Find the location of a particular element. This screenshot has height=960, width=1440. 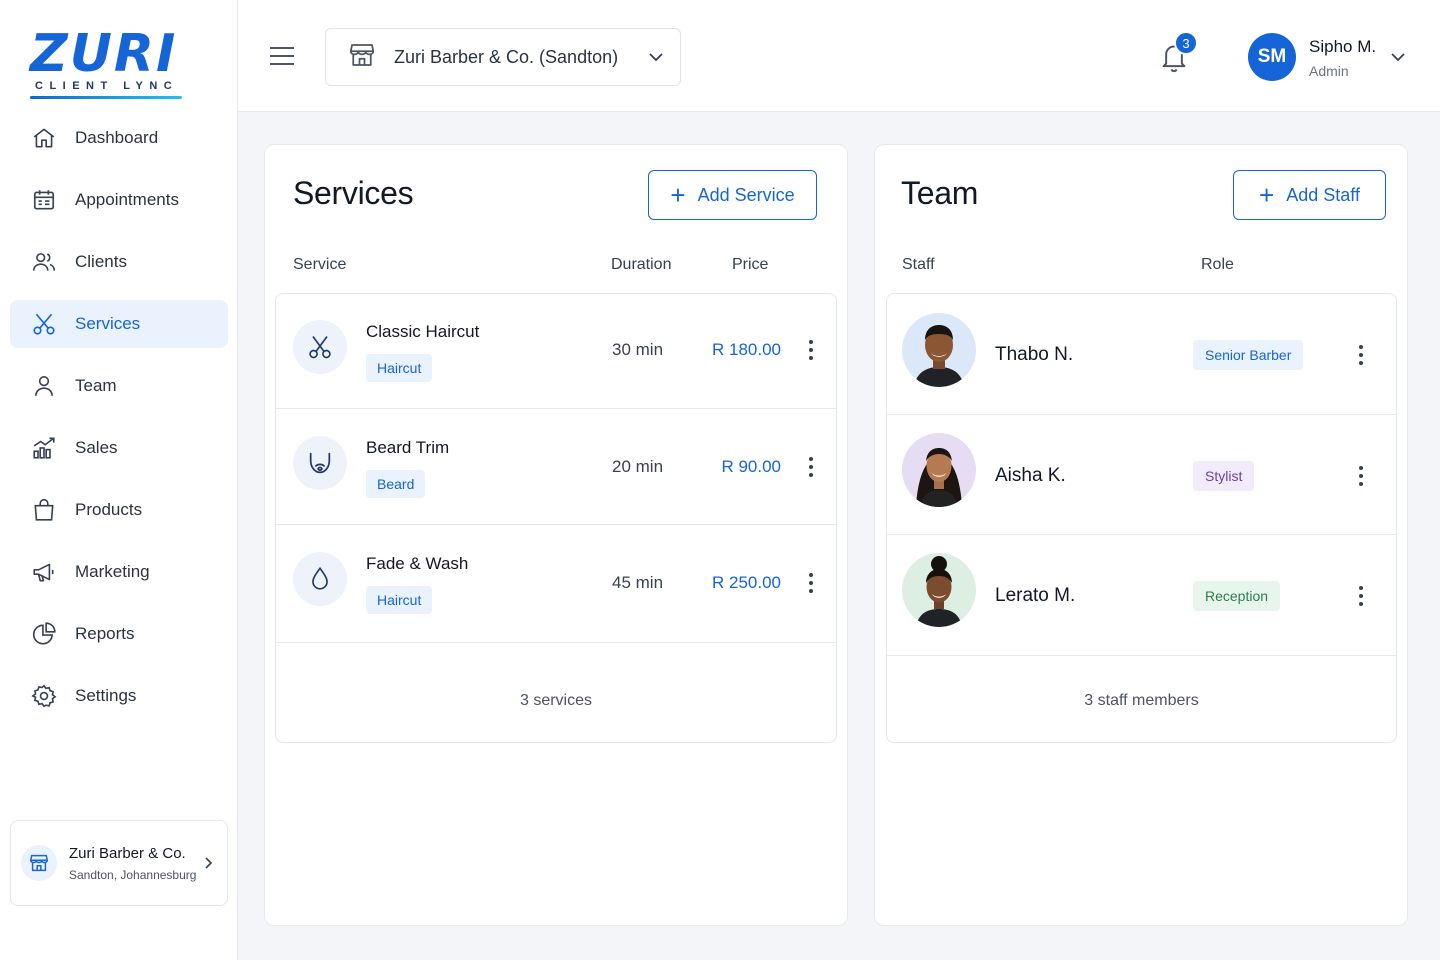

sidebar-item-settings: Settings is located at coordinates (119, 696).